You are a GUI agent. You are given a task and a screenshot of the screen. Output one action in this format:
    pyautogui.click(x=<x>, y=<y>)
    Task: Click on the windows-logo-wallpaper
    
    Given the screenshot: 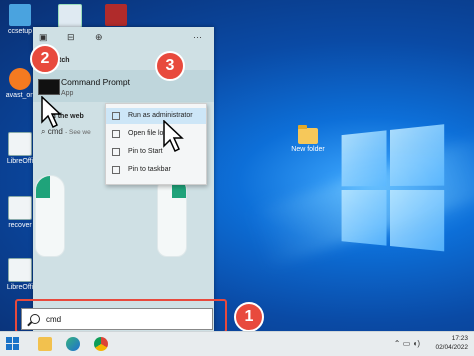 What is the action you would take?
    pyautogui.click(x=395, y=190)
    